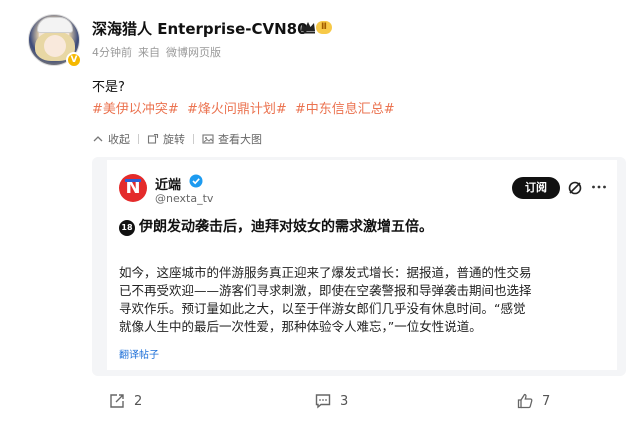  Describe the element at coordinates (200, 28) in the screenshot. I see `username: 深海猎人 Enterprise-CVN80` at that location.